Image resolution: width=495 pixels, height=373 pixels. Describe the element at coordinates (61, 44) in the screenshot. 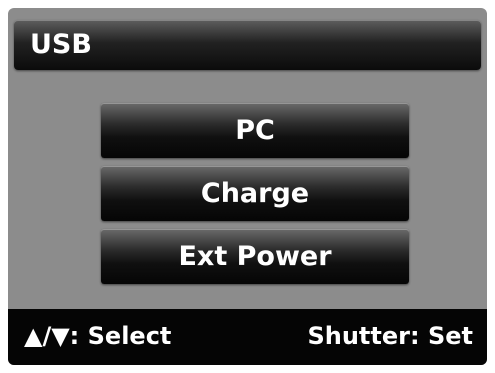

I see `page-title: USB` at that location.